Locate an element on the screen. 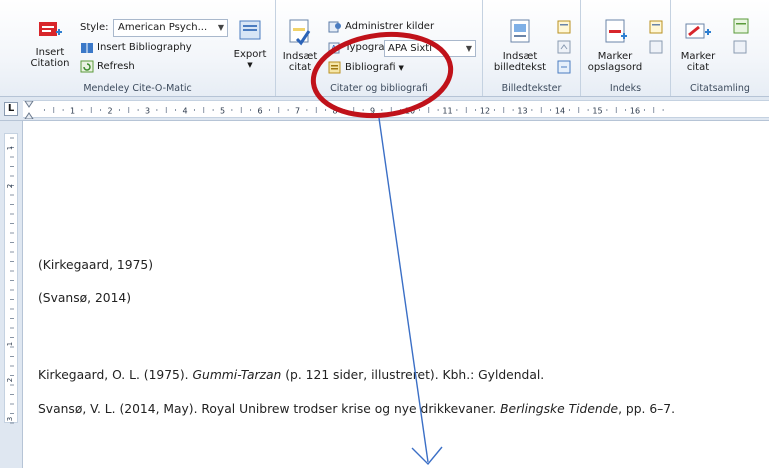 Image resolution: width=769 pixels, height=468 pixels. tab-selector: L is located at coordinates (11, 109).